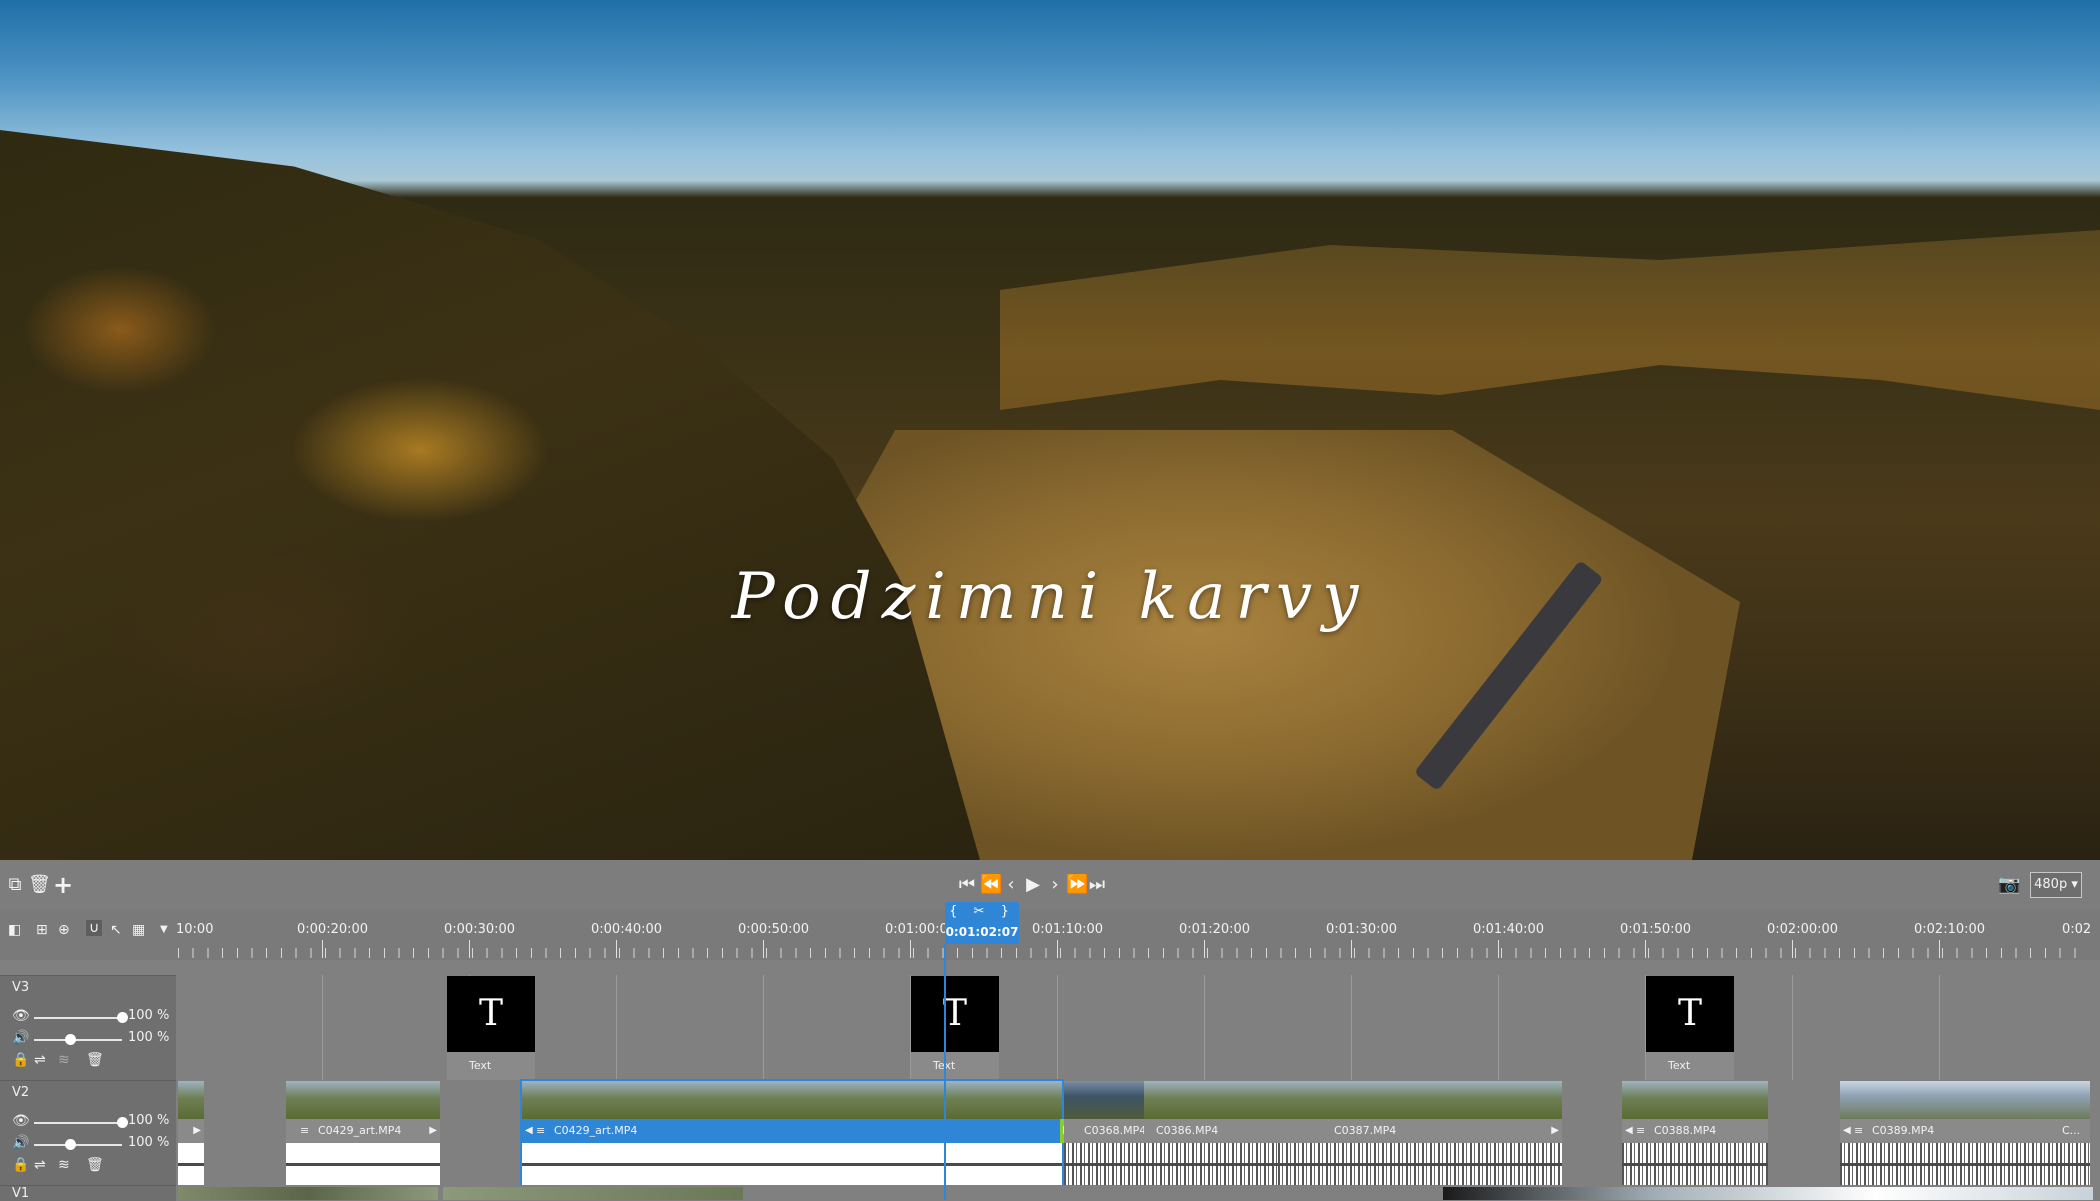 This screenshot has height=1201, width=2100. Describe the element at coordinates (63, 885) in the screenshot. I see `plus-icon: +` at that location.